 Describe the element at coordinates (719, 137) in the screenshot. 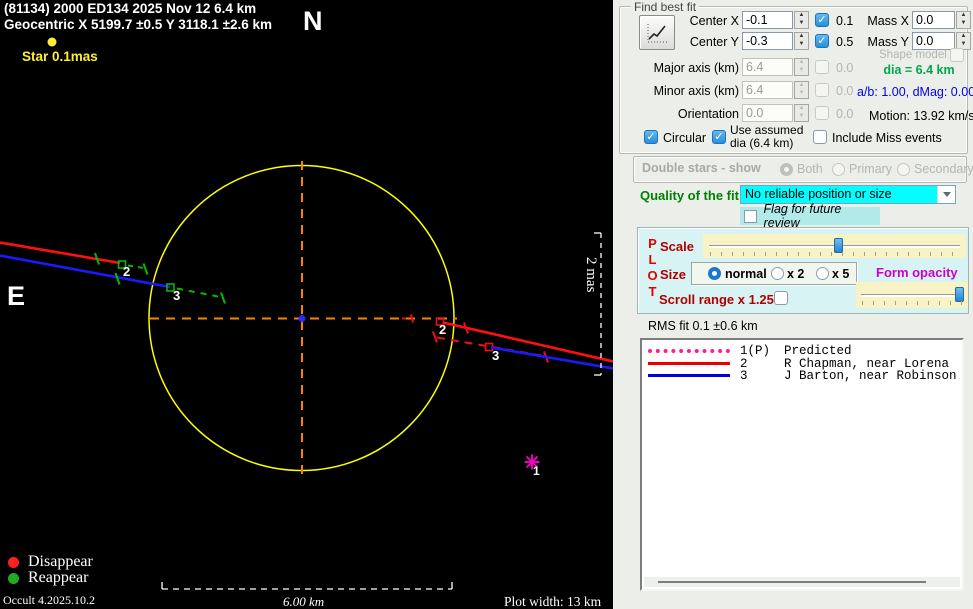

I see `use-assumed-checkbox` at that location.